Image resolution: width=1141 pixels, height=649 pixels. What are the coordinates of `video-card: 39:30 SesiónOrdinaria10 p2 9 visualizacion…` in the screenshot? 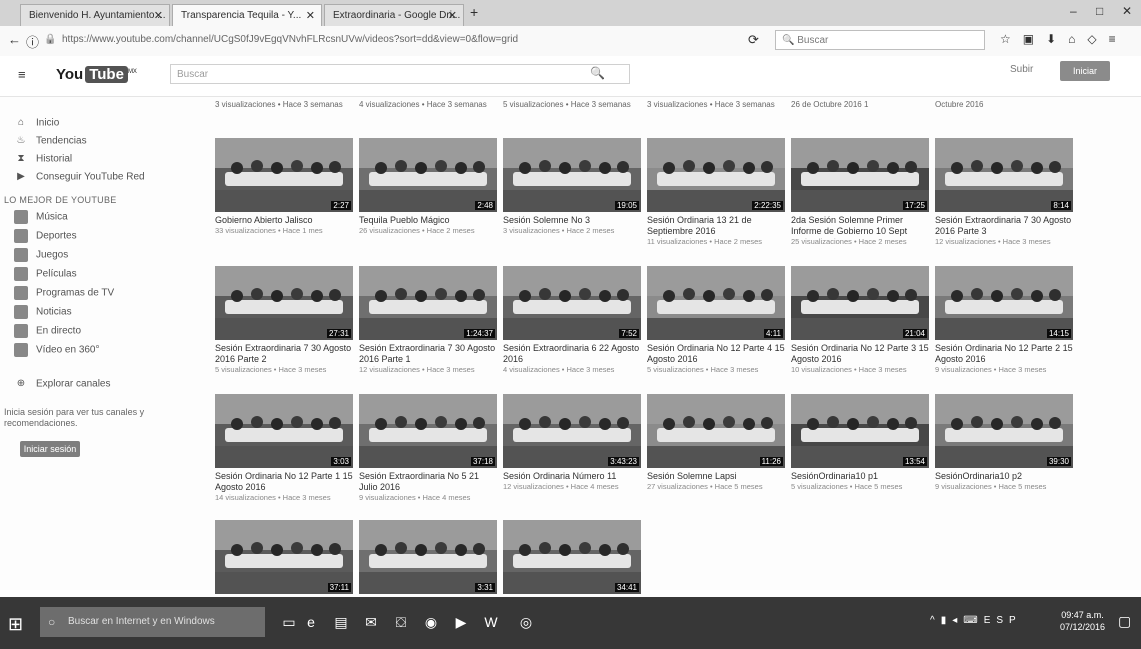 It's located at (1005, 443).